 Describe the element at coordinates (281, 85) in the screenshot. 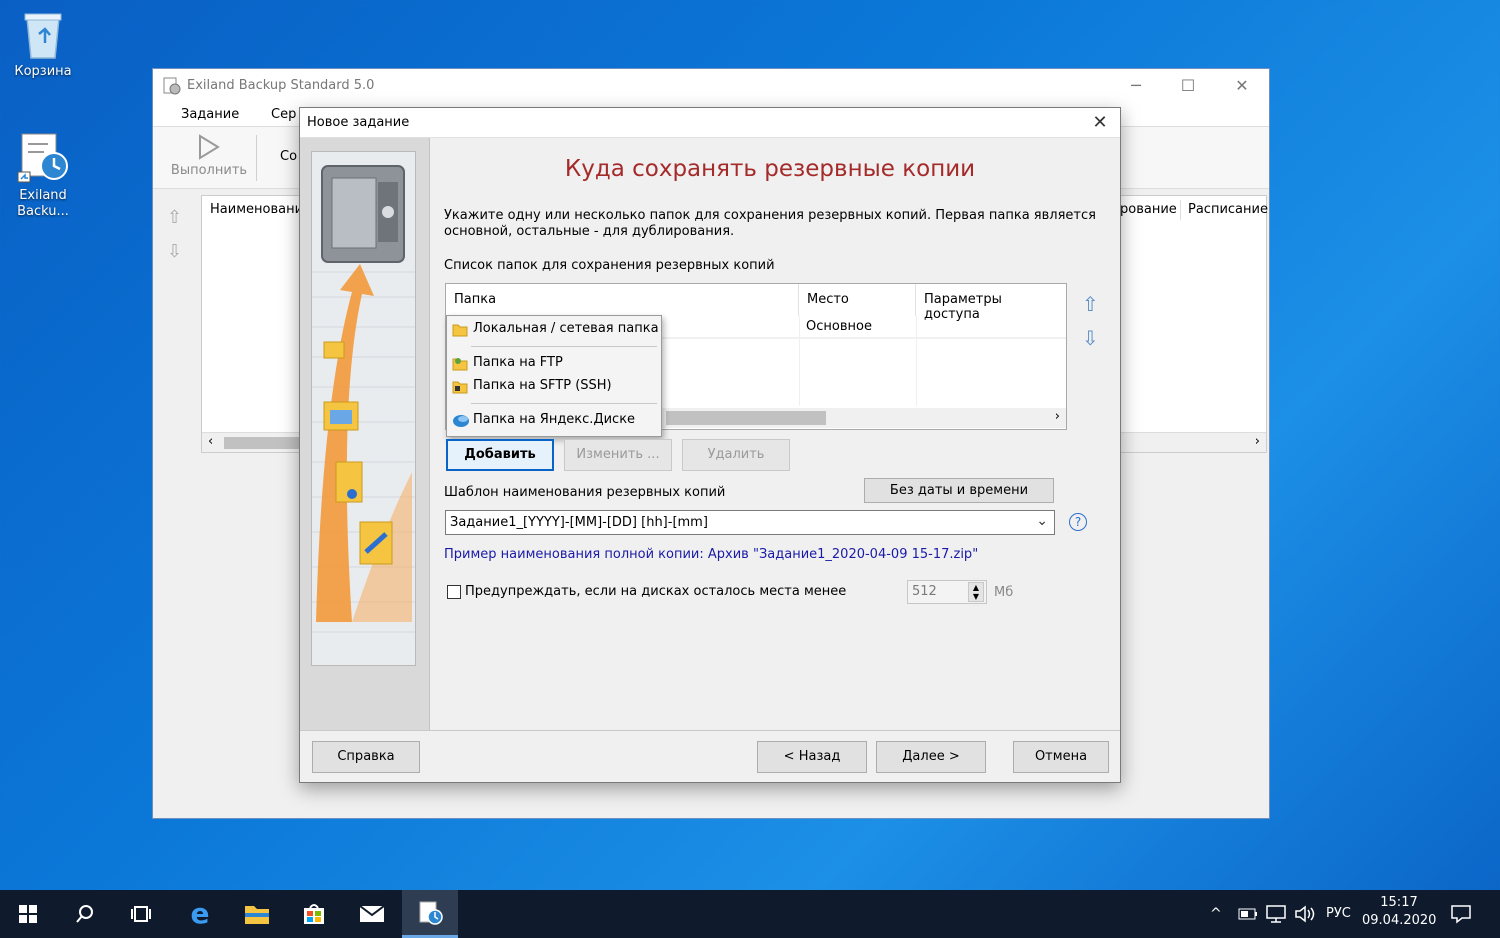

I see `main-window-title: Exiland Backup Standard 5.0` at that location.